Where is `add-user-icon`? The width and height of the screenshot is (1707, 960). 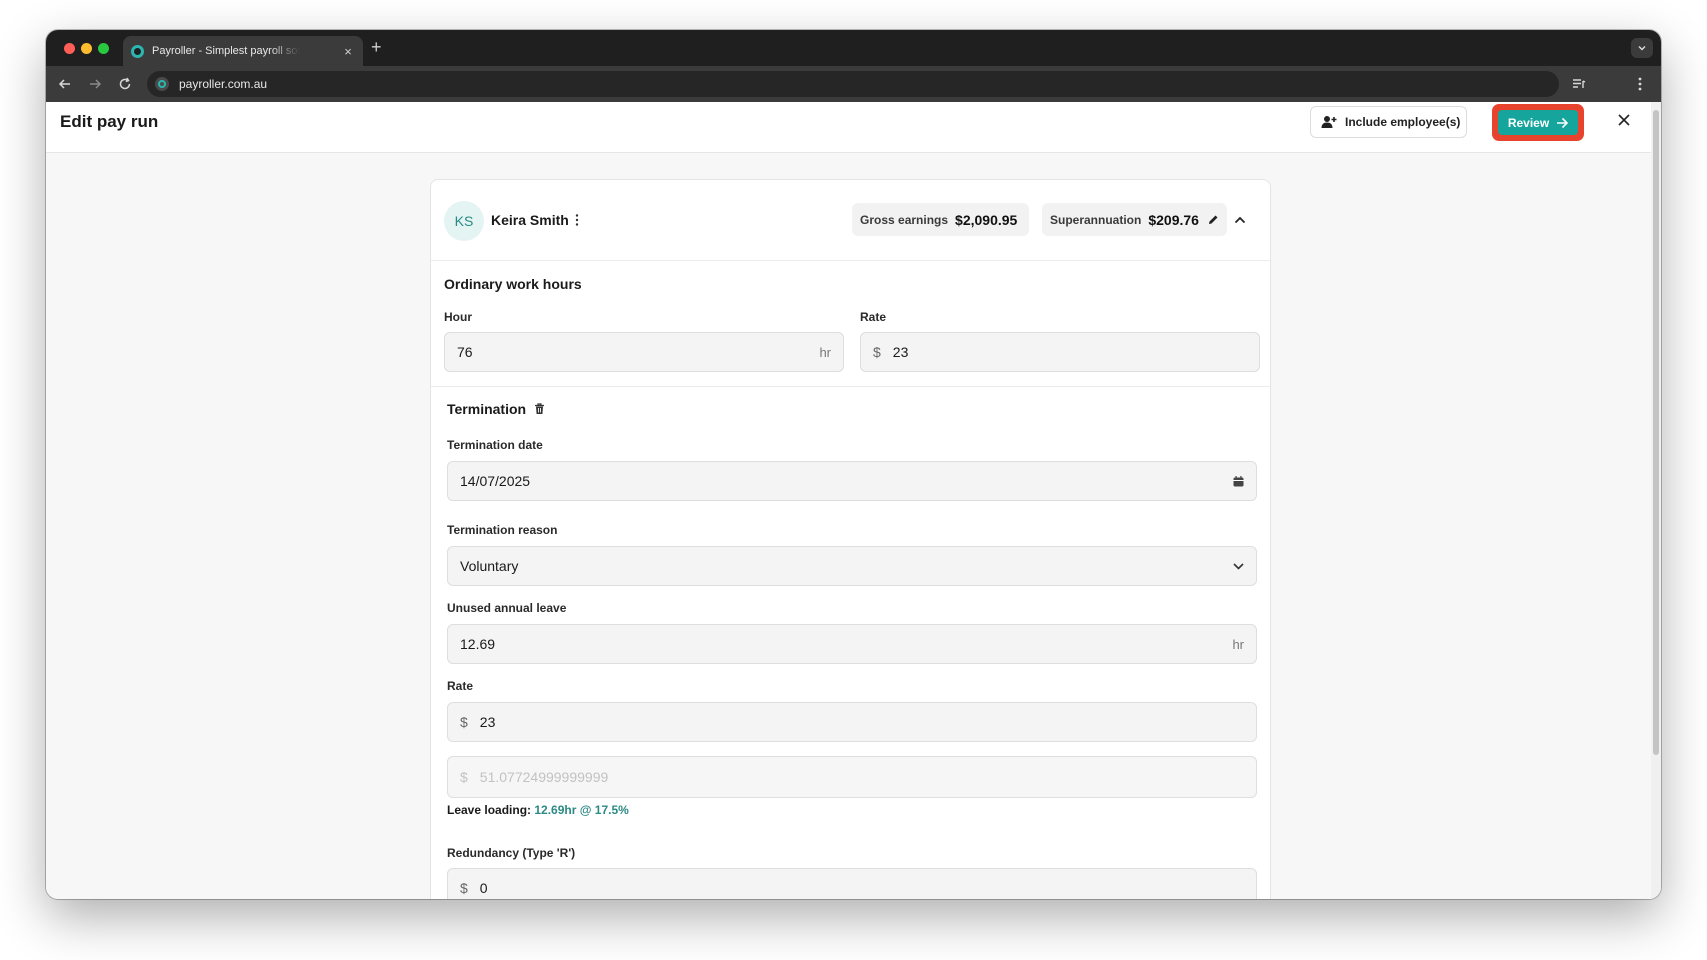 add-user-icon is located at coordinates (1329, 122).